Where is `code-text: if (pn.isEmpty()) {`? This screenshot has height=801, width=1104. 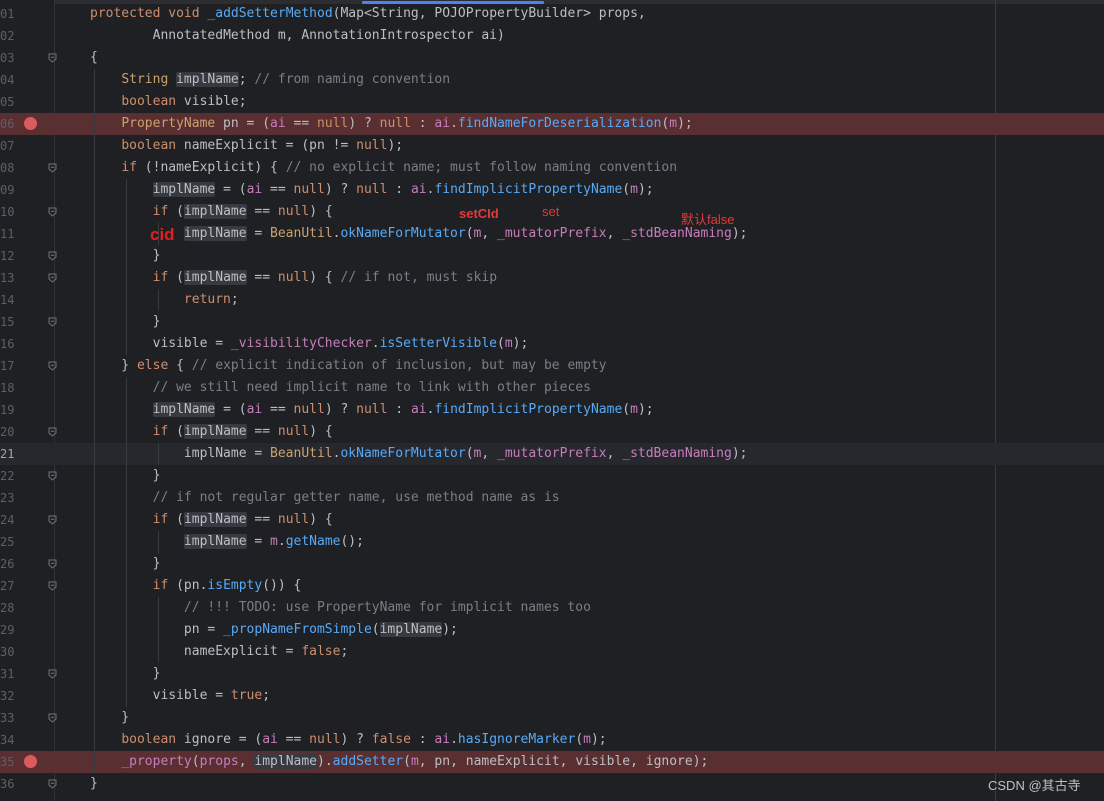
code-text: if (pn.isEmpty()) { is located at coordinates (196, 586).